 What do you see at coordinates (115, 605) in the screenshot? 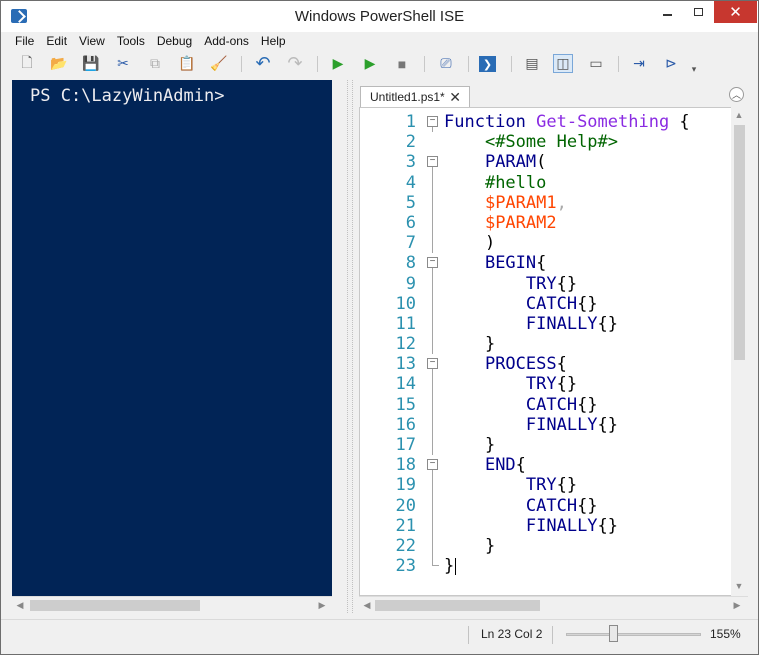
I see `console-scroll-thumb` at bounding box center [115, 605].